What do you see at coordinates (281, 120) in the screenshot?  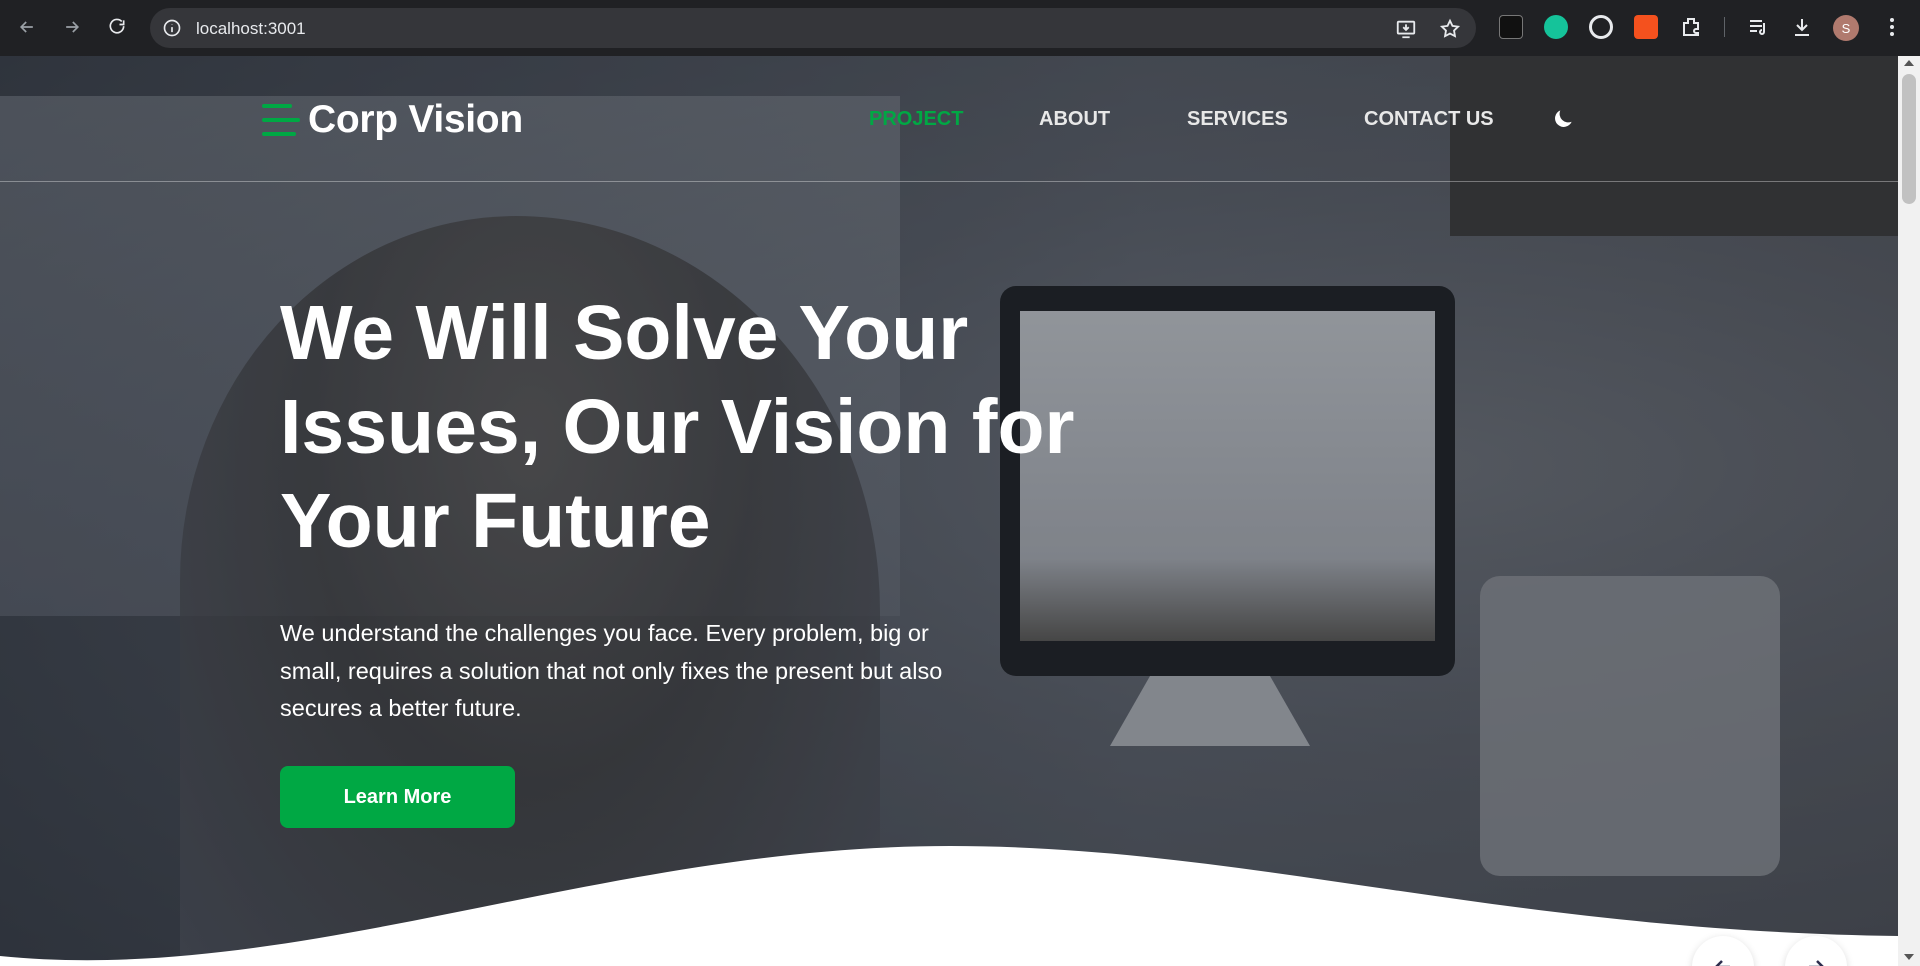 I see `hamburger-menu-icon` at bounding box center [281, 120].